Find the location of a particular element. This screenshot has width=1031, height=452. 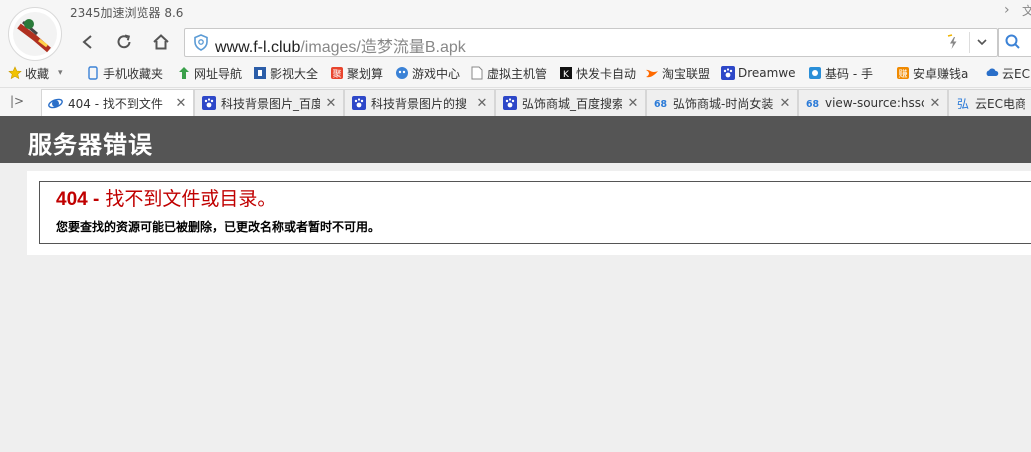

error-title: 找不到文件或目录。 is located at coordinates (188, 199).